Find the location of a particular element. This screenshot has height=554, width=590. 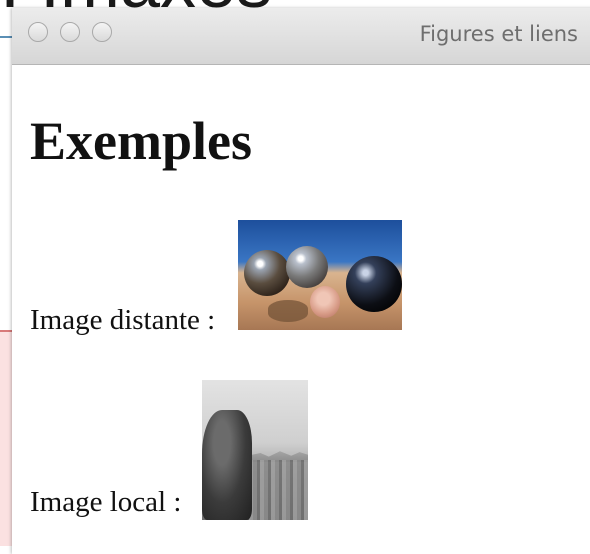

window-titlebar: Figures et liens is located at coordinates (301, 36).